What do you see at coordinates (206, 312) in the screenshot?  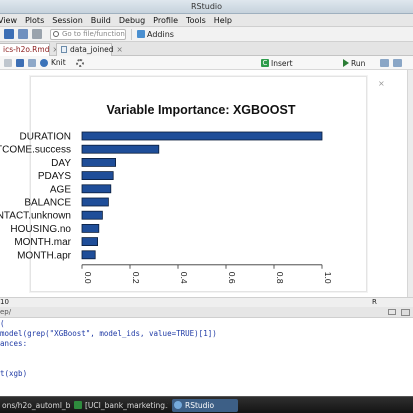 I see `console-header: ep/` at bounding box center [206, 312].